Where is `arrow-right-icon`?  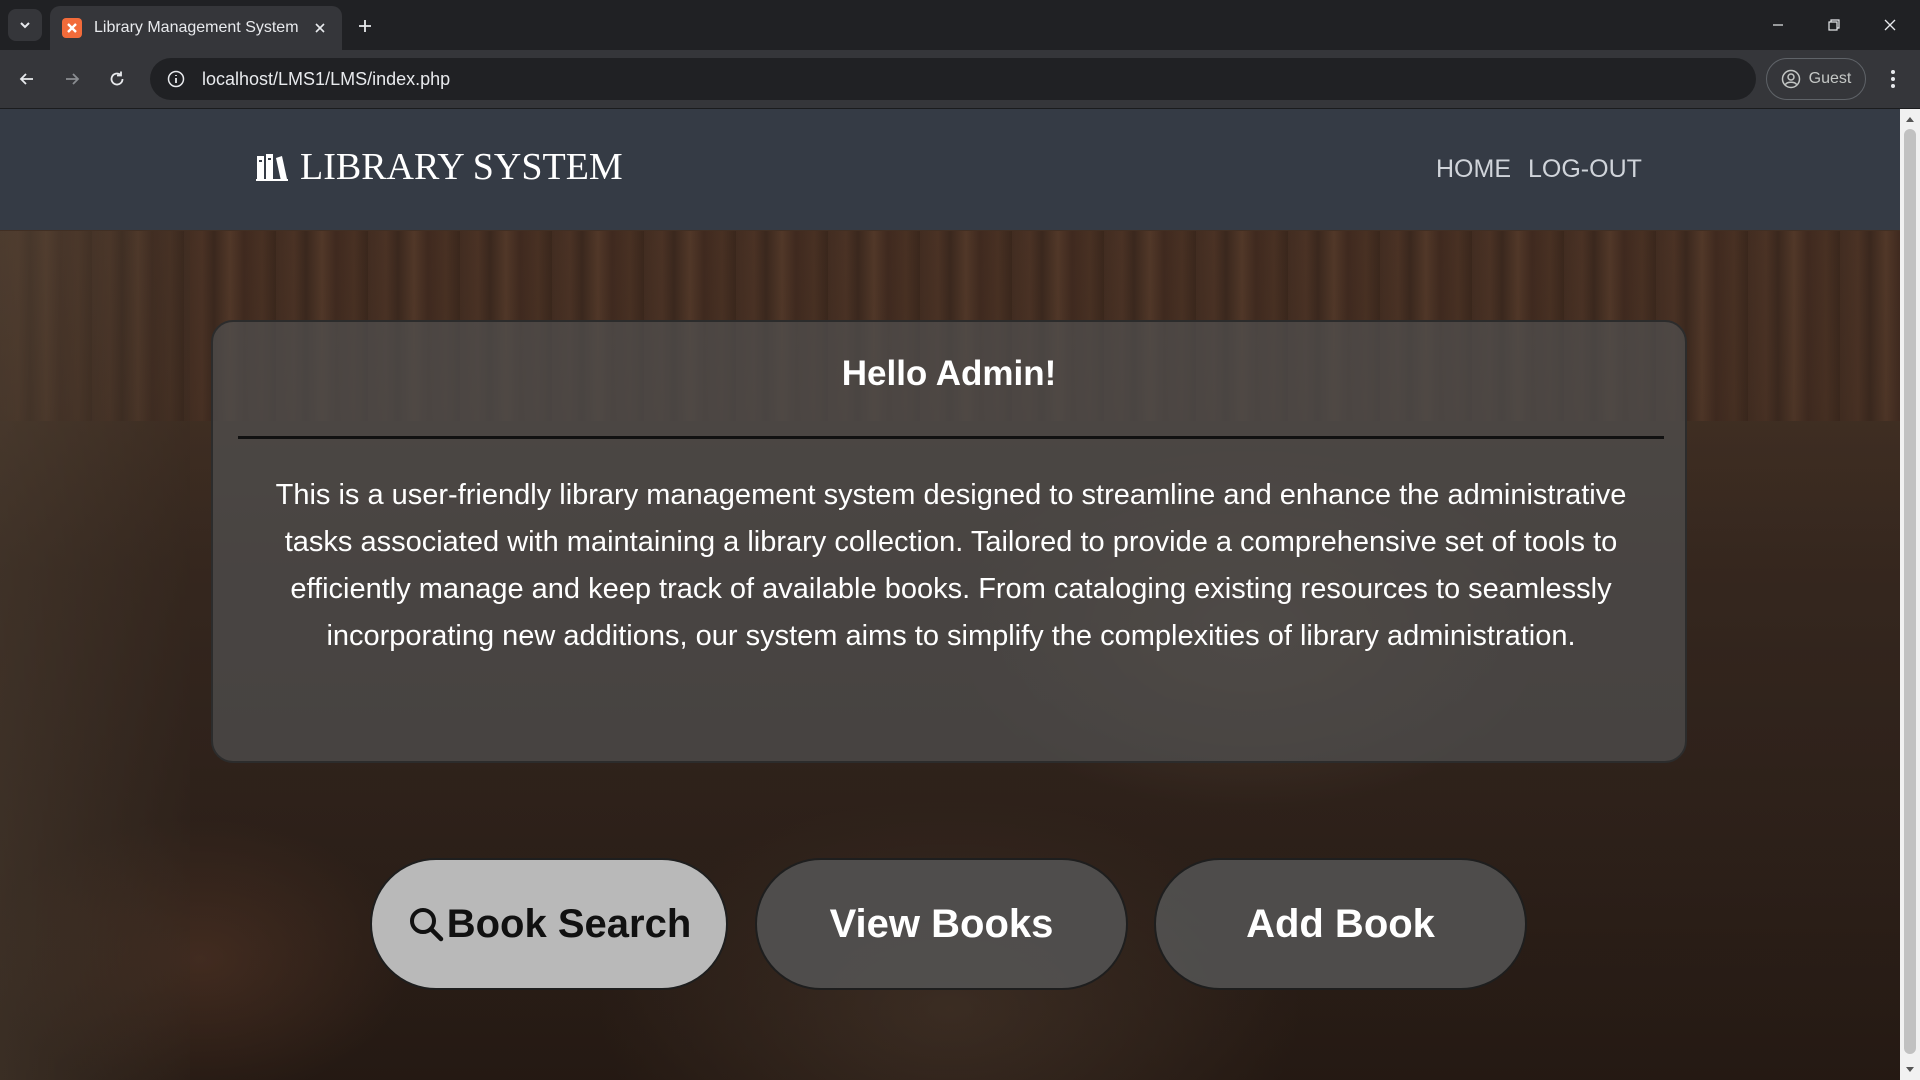
arrow-right-icon is located at coordinates (73, 79).